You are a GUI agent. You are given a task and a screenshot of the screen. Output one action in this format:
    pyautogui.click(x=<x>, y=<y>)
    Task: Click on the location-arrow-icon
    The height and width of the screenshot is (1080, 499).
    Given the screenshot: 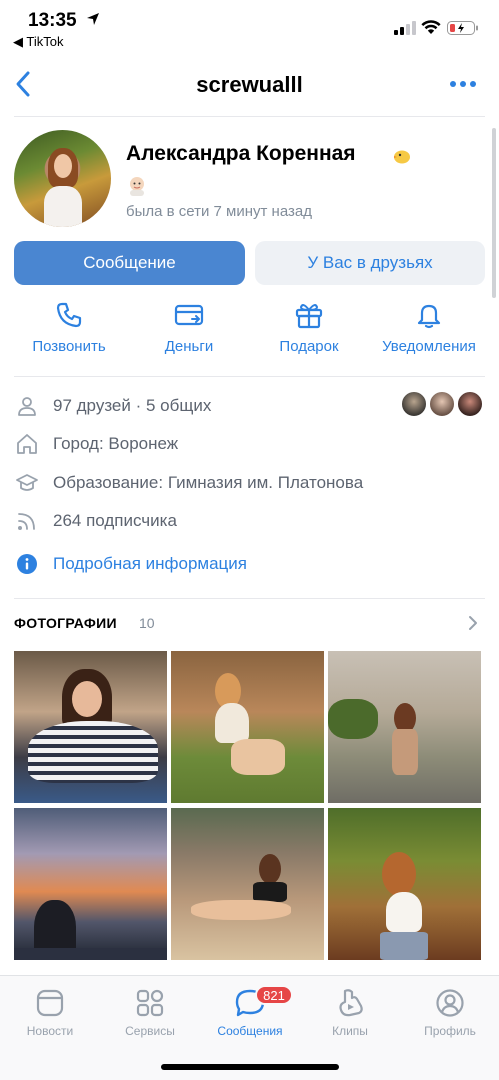 What is the action you would take?
    pyautogui.click(x=93, y=19)
    